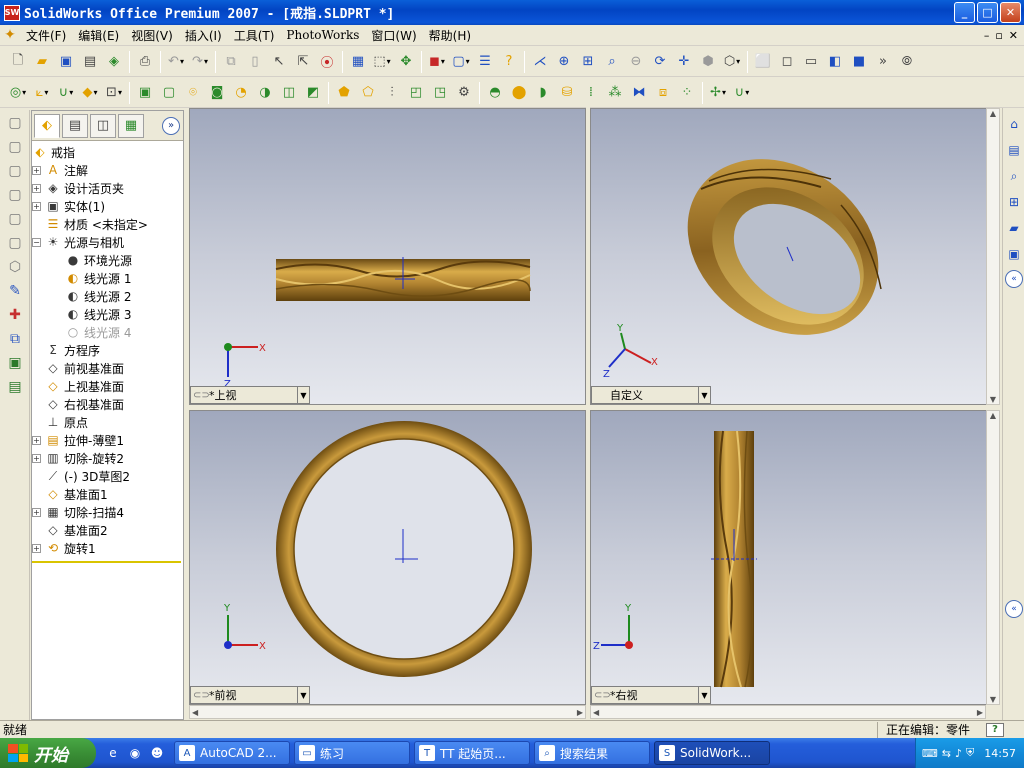 This screenshot has height=768, width=1024. What do you see at coordinates (145, 93) in the screenshot?
I see `extrude-boss-icon: ▣` at bounding box center [145, 93].